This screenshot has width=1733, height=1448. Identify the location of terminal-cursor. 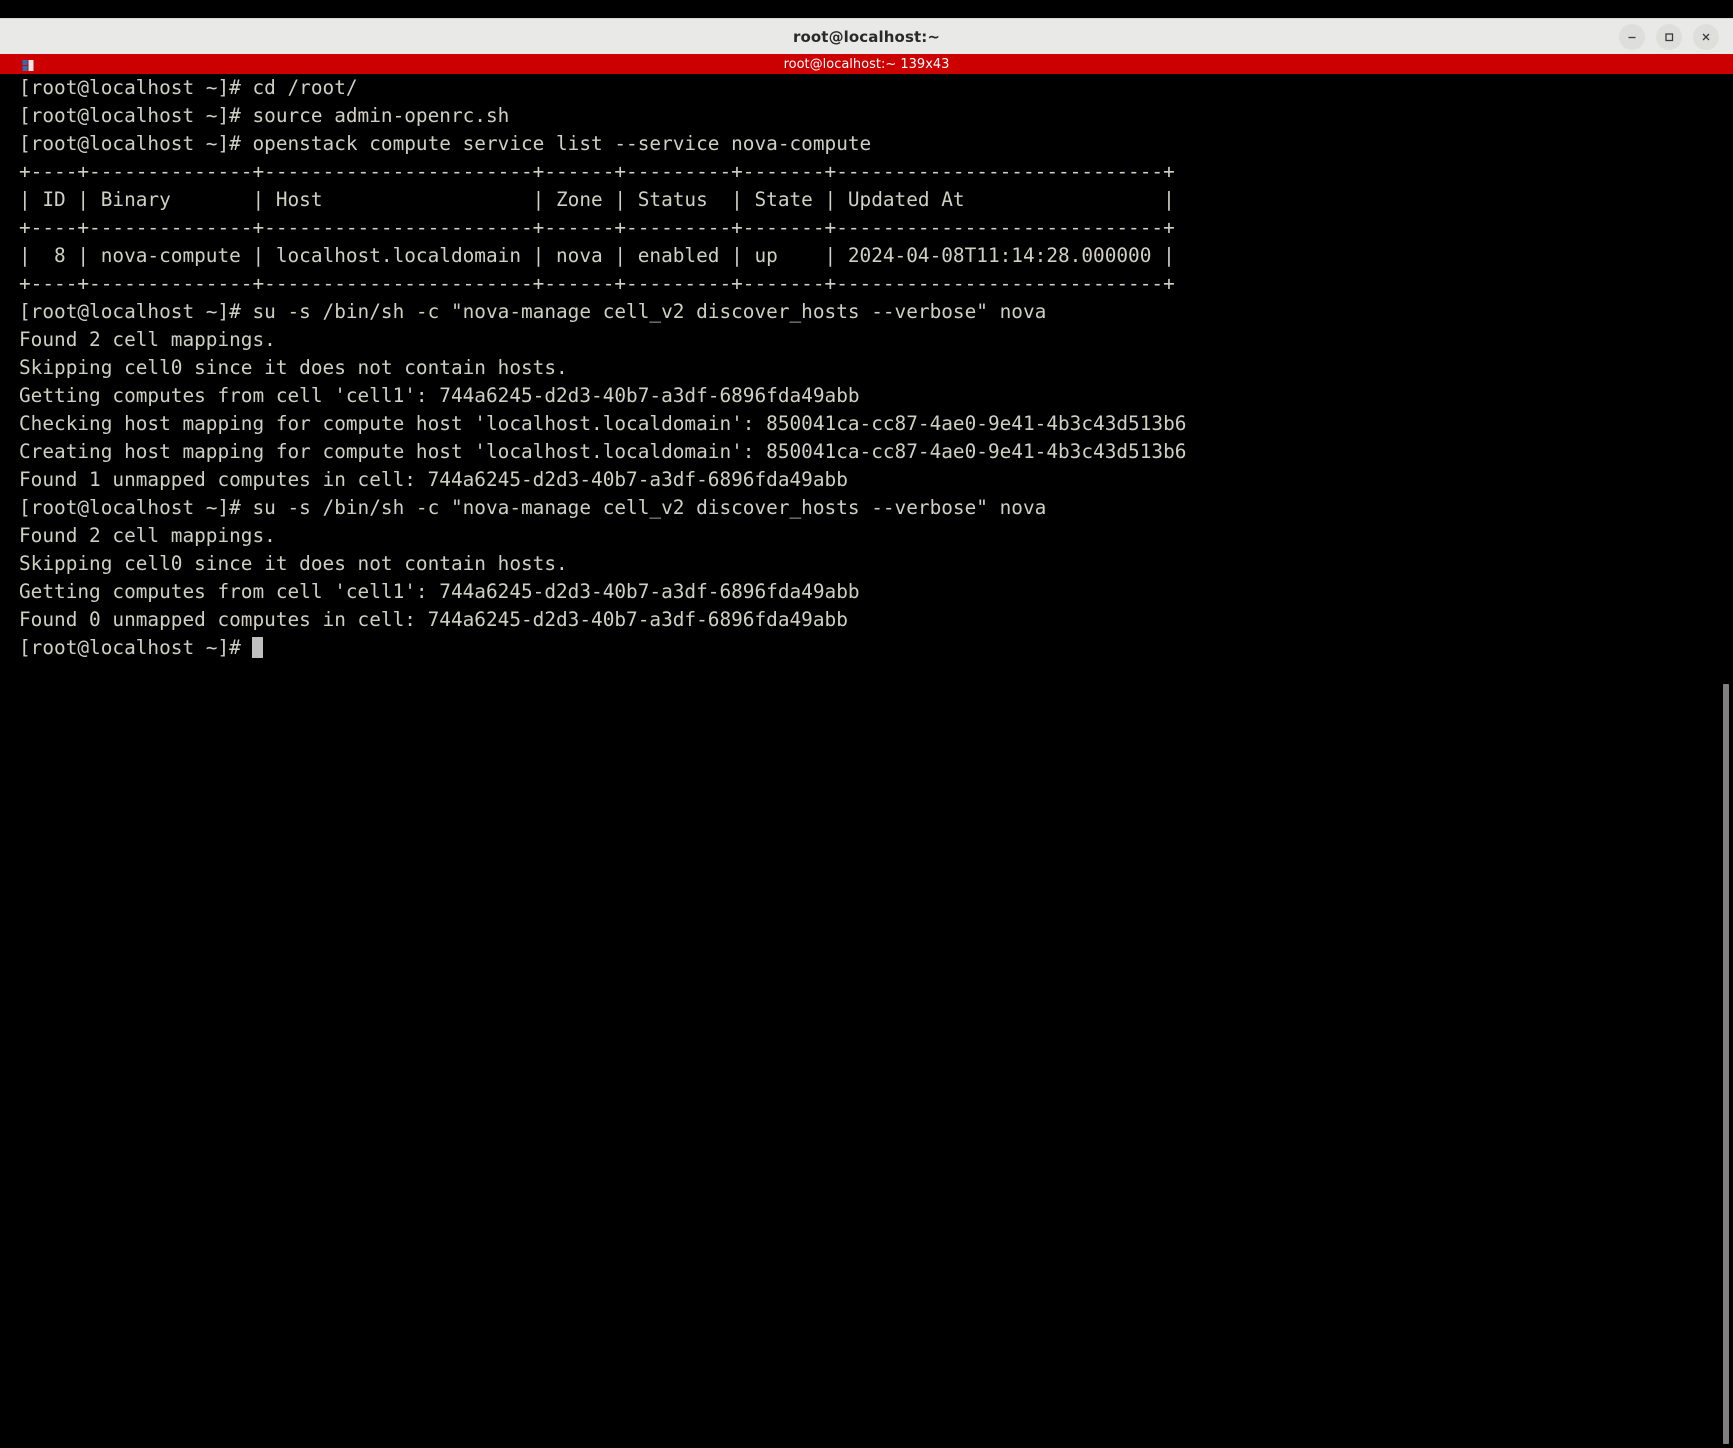
(258, 647).